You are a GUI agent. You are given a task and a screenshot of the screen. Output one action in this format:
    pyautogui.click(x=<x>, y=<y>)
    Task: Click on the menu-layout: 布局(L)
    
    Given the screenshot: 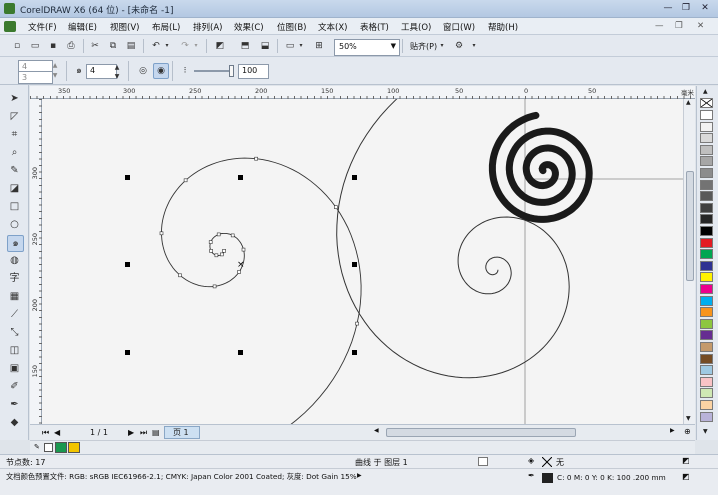 What is the action you would take?
    pyautogui.click(x=166, y=27)
    